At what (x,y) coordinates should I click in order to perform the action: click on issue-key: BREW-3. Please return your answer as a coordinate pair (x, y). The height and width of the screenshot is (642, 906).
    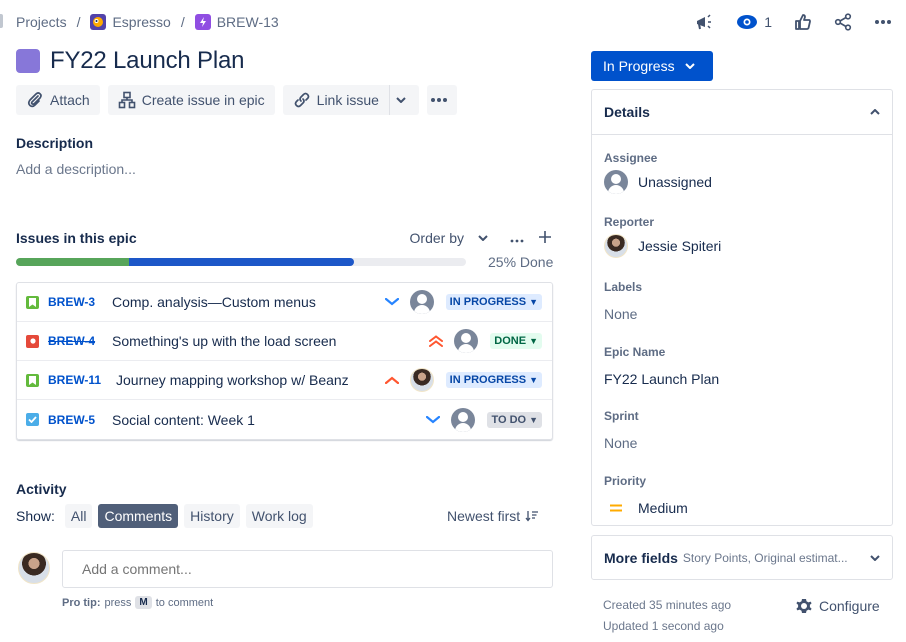
    Looking at the image, I should click on (76, 302).